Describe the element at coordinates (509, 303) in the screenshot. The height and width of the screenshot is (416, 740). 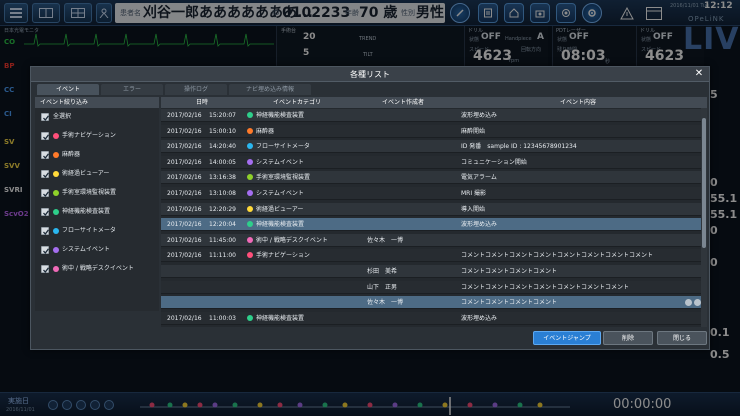
I see `row-content: コメントコメントコメントコメント` at that location.